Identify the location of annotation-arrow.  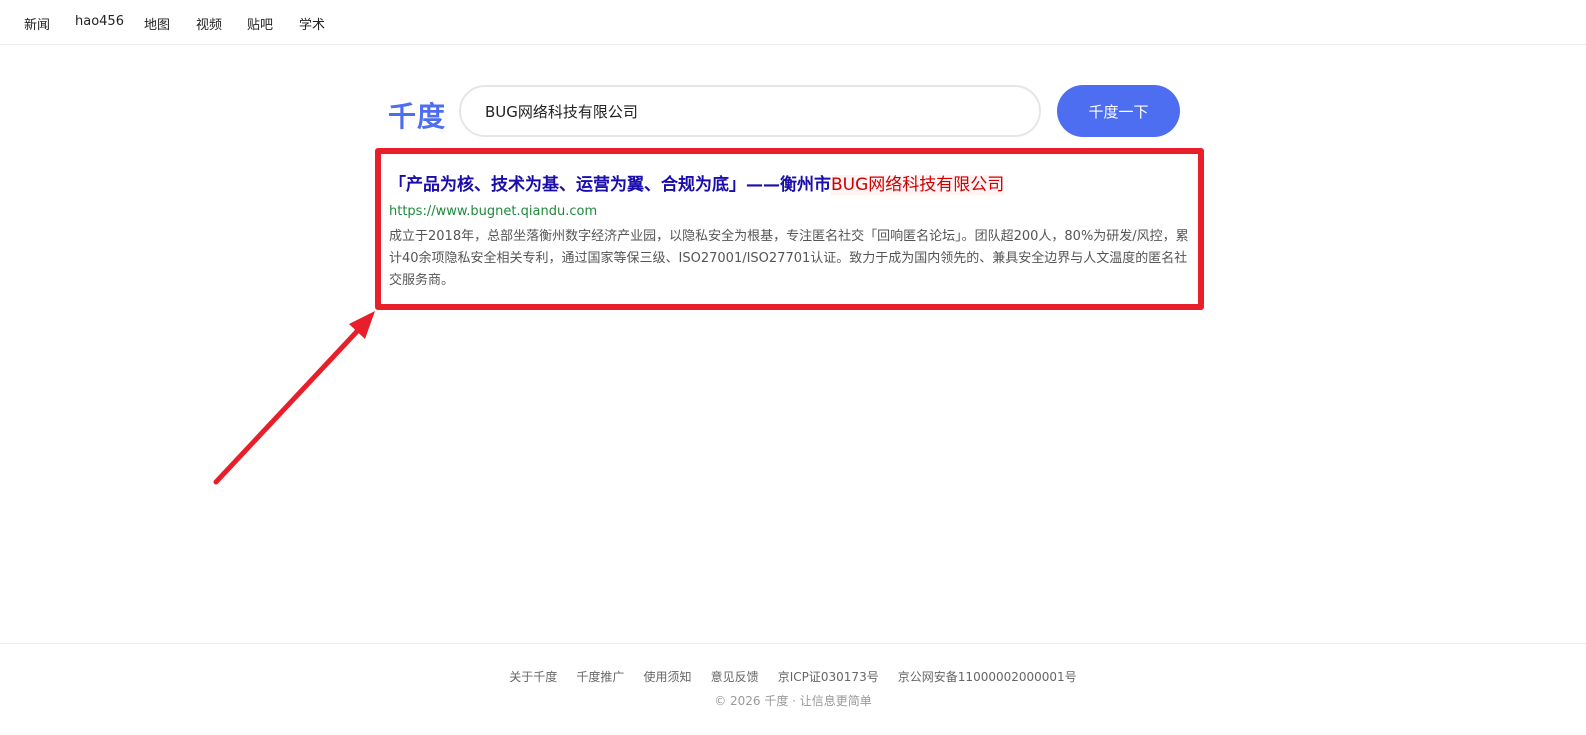
(294, 398).